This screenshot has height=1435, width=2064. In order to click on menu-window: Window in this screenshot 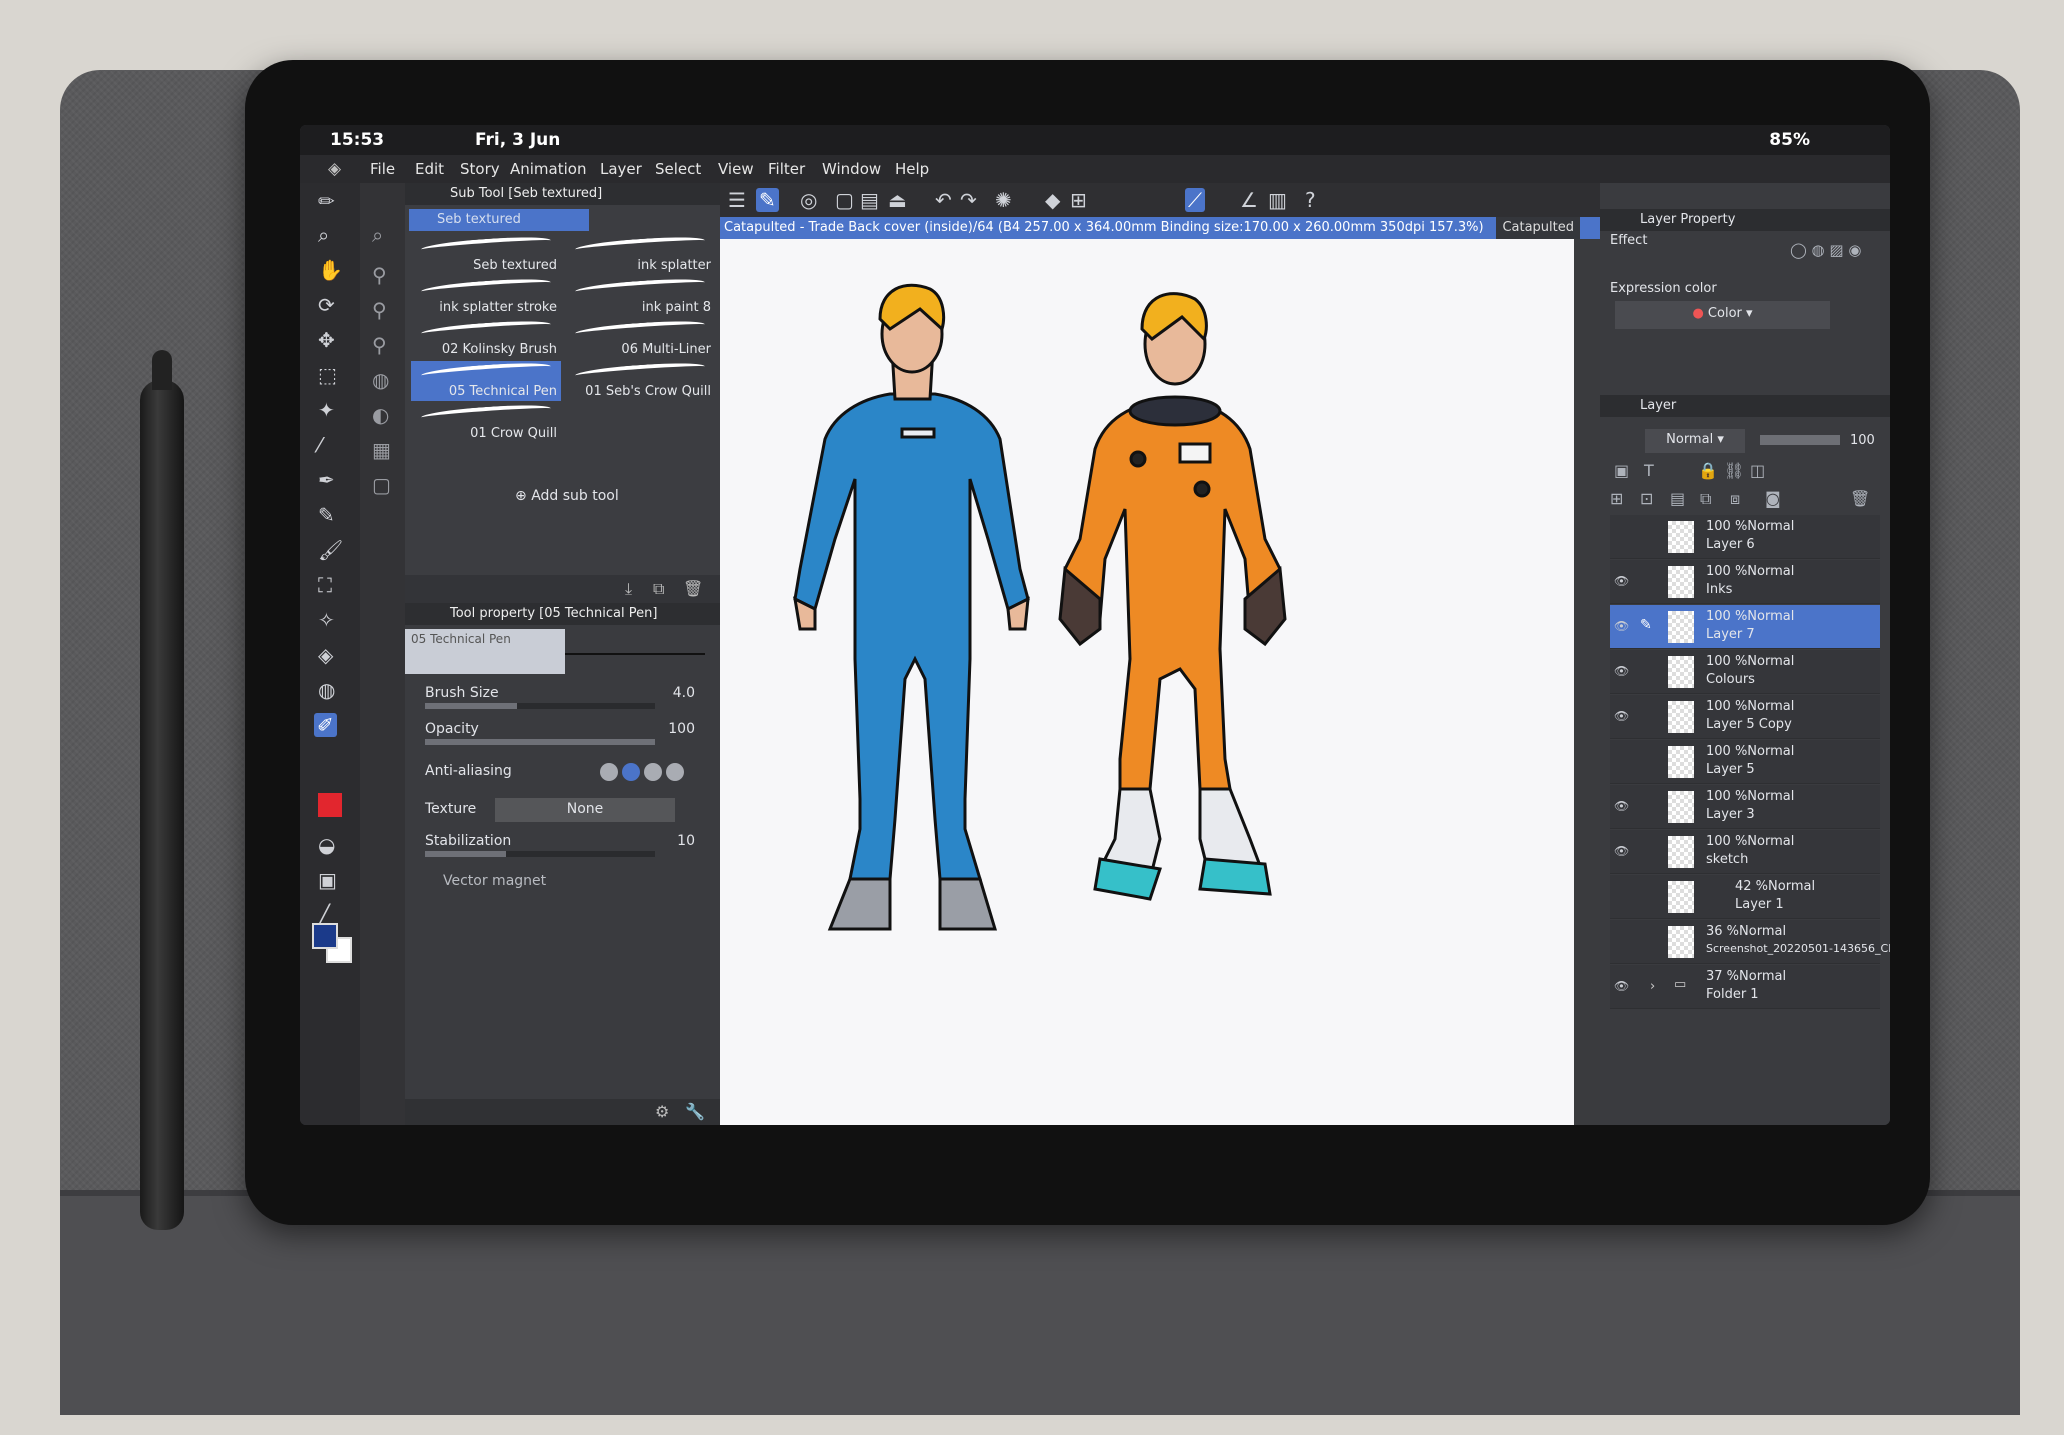, I will do `click(851, 169)`.